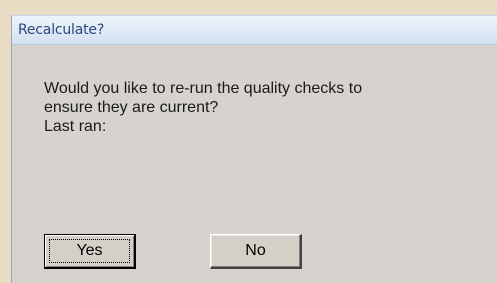  I want to click on no-button-label: No, so click(255, 250).